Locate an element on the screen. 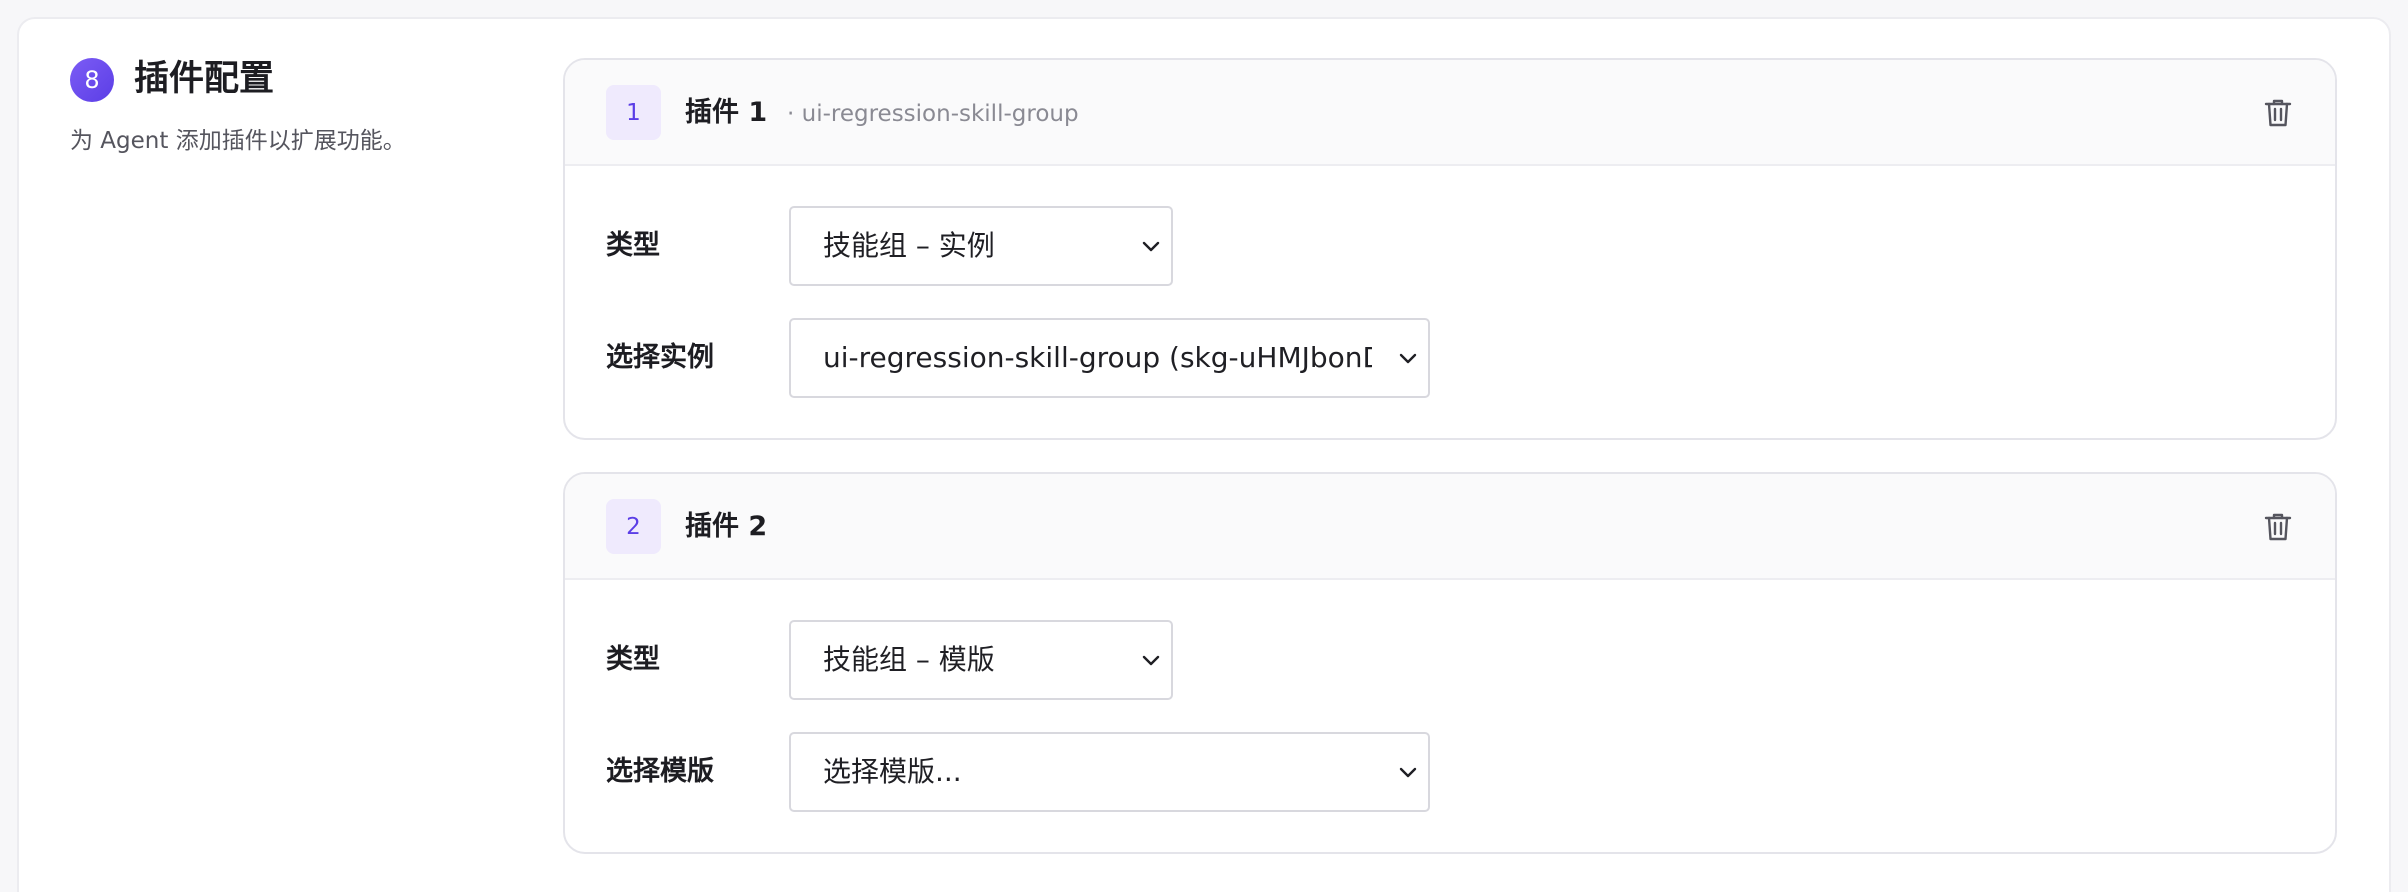  instance-select-value: ui-regression-skill-group (skg-uHMJbonD is located at coordinates (1097, 357).